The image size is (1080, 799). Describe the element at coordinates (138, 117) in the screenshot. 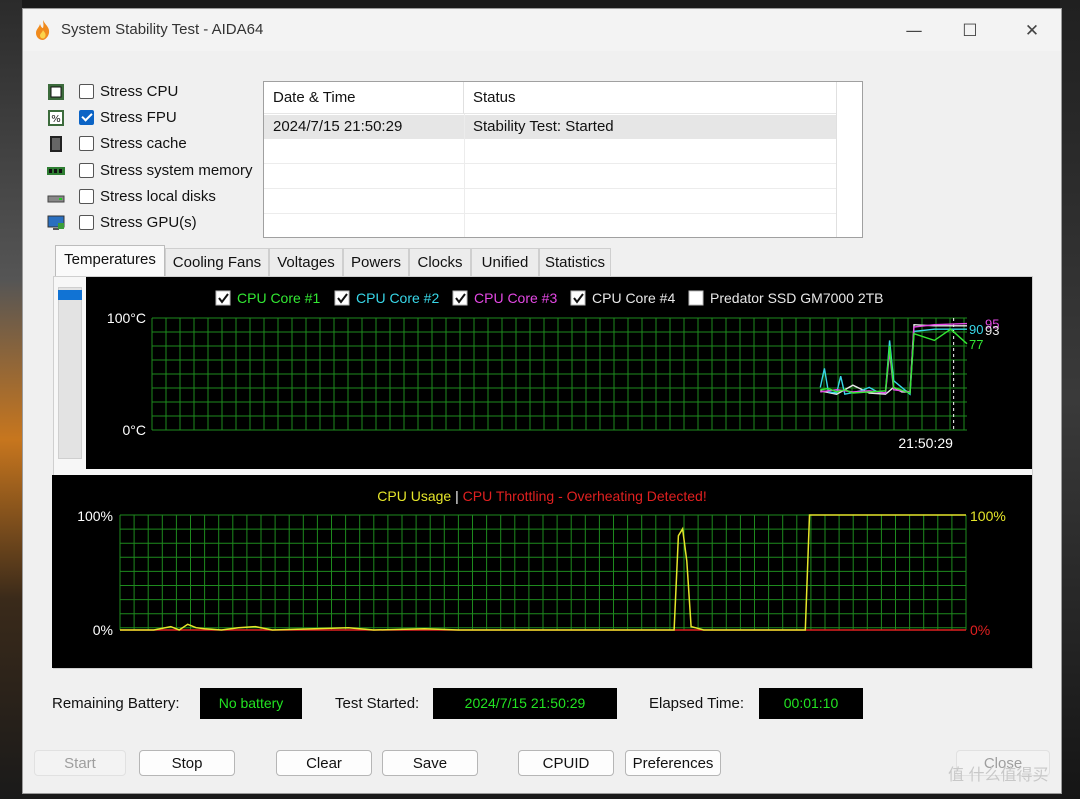

I see `label-stress-fpu: Stress FPU` at that location.